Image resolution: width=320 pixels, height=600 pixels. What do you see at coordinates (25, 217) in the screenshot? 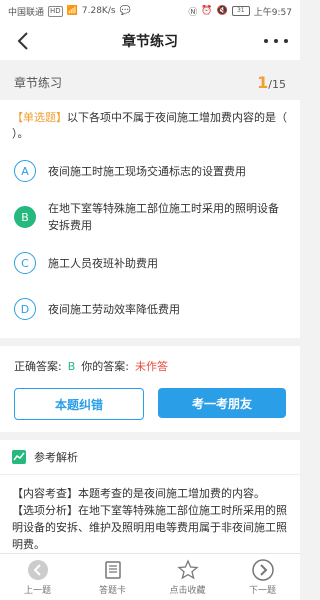
I see `option-letter: B` at bounding box center [25, 217].